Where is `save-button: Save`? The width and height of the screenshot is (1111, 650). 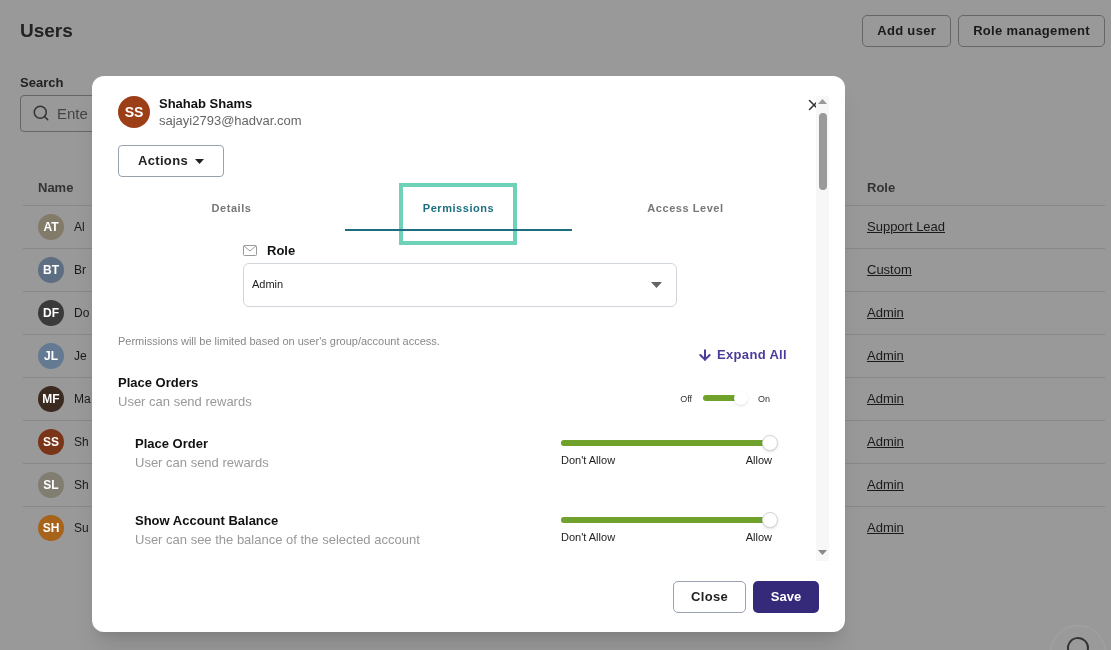
save-button: Save is located at coordinates (786, 597).